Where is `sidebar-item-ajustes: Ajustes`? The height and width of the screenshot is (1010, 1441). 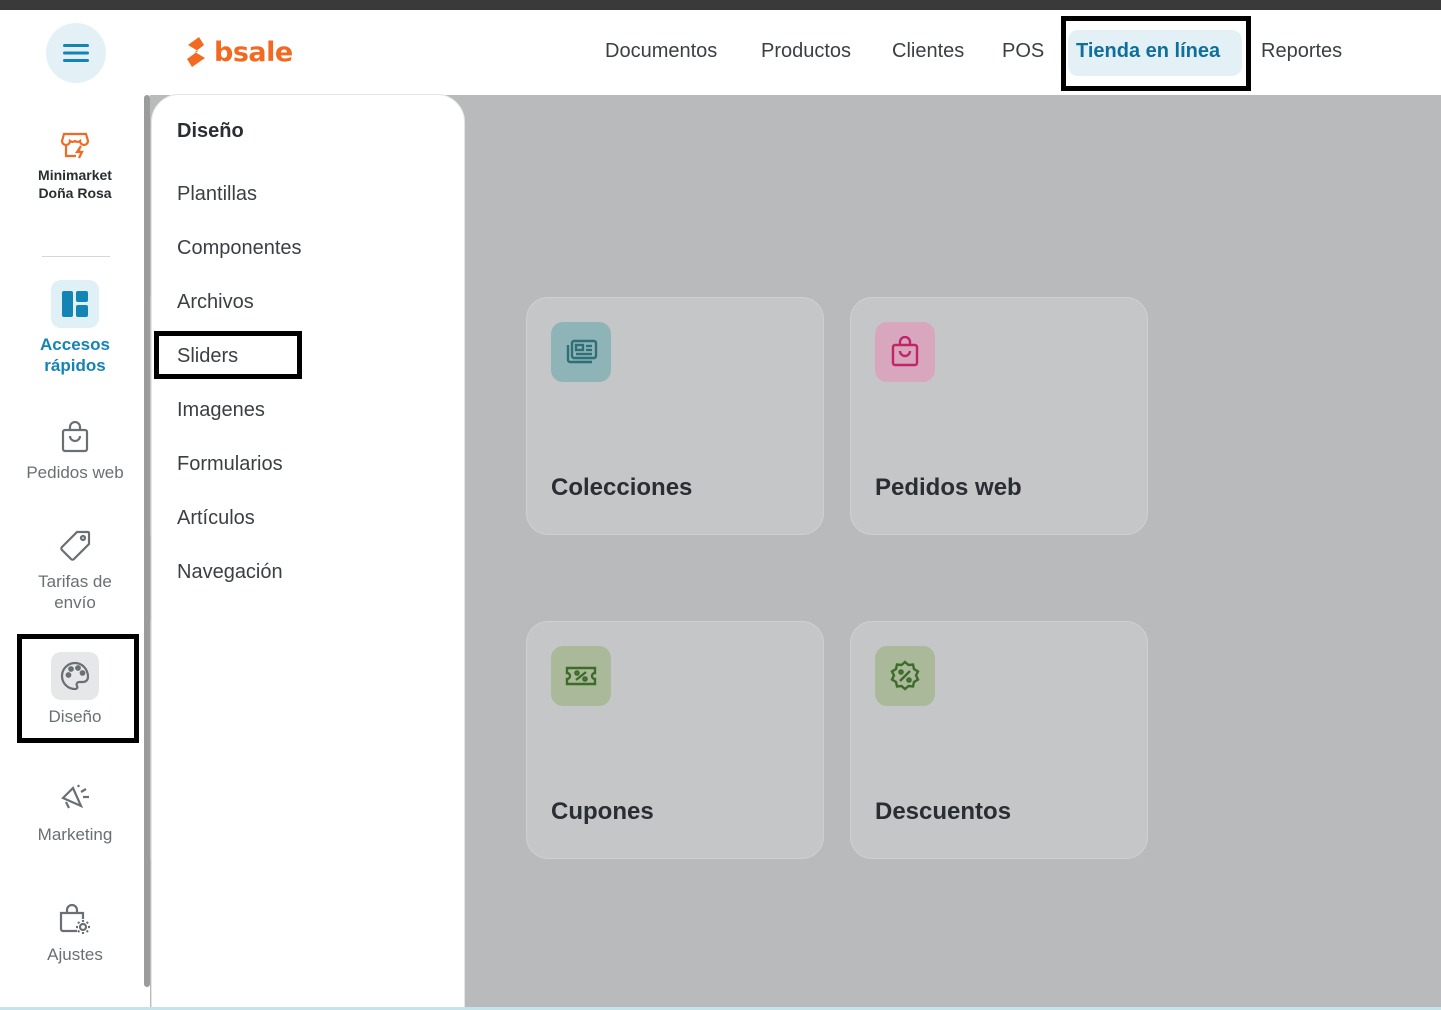 sidebar-item-ajustes: Ajustes is located at coordinates (75, 932).